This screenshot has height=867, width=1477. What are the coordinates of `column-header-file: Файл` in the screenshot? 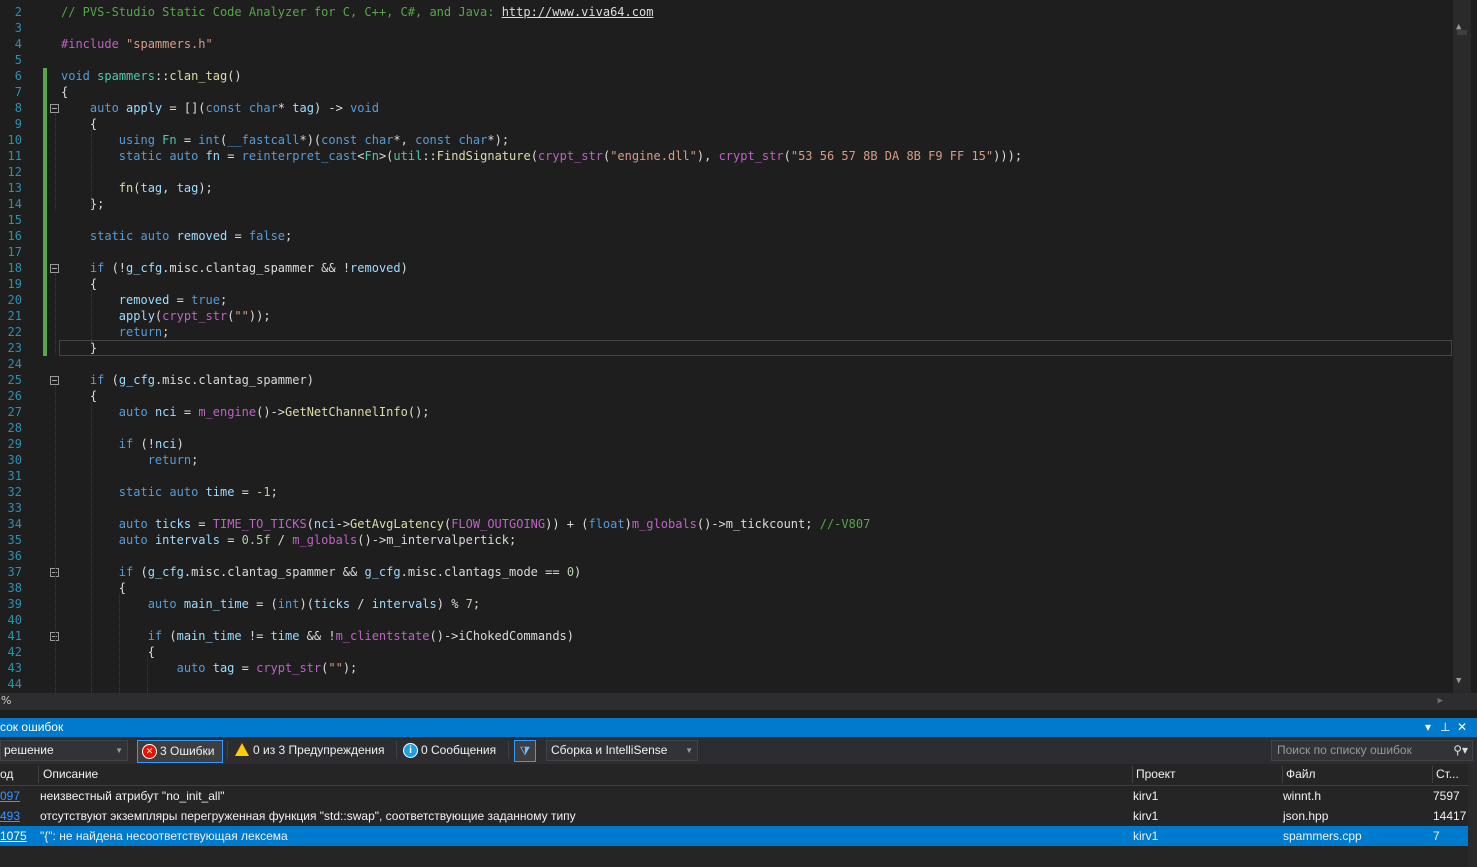 It's located at (1301, 774).